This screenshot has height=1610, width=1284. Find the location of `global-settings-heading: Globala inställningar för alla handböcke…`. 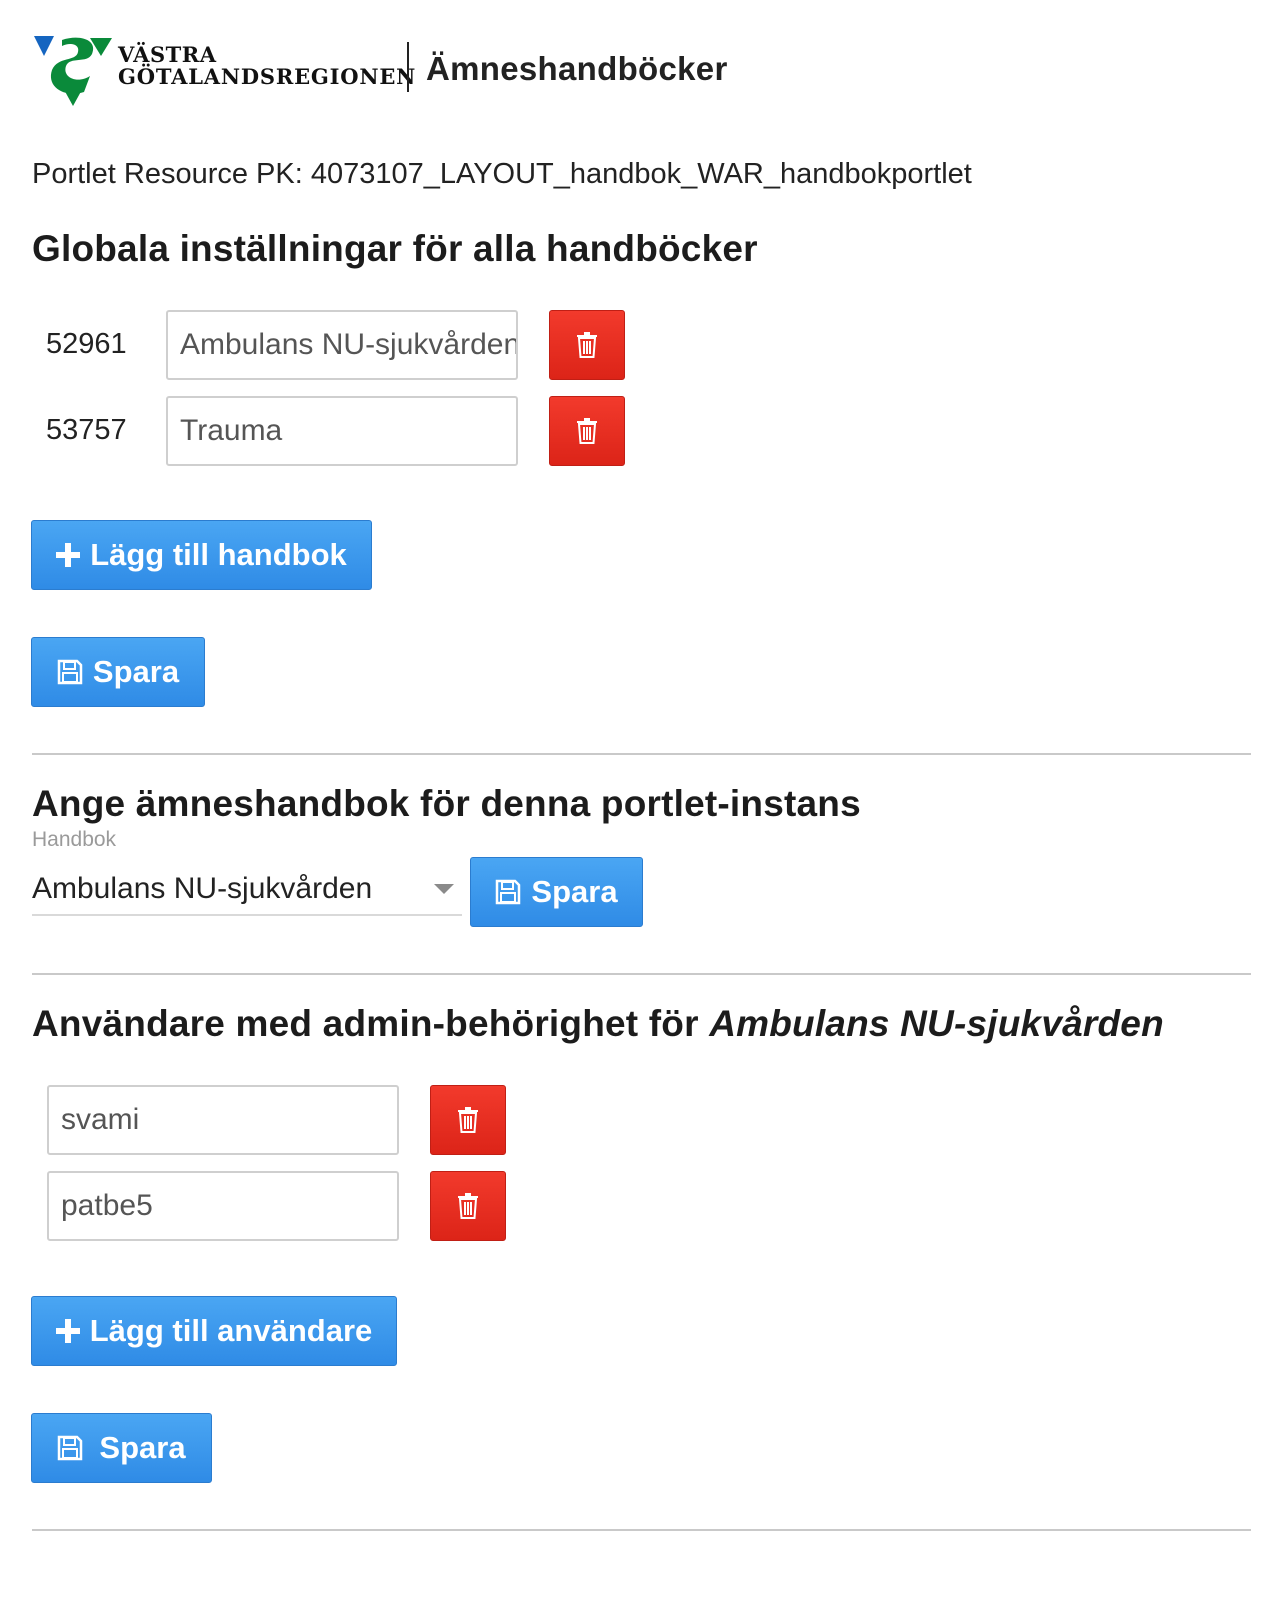

global-settings-heading: Globala inställningar för alla handböcke… is located at coordinates (395, 248).